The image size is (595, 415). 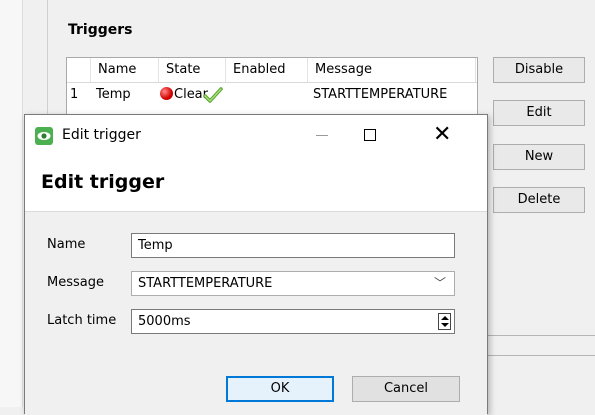 What do you see at coordinates (74, 94) in the screenshot?
I see `row-index: 1` at bounding box center [74, 94].